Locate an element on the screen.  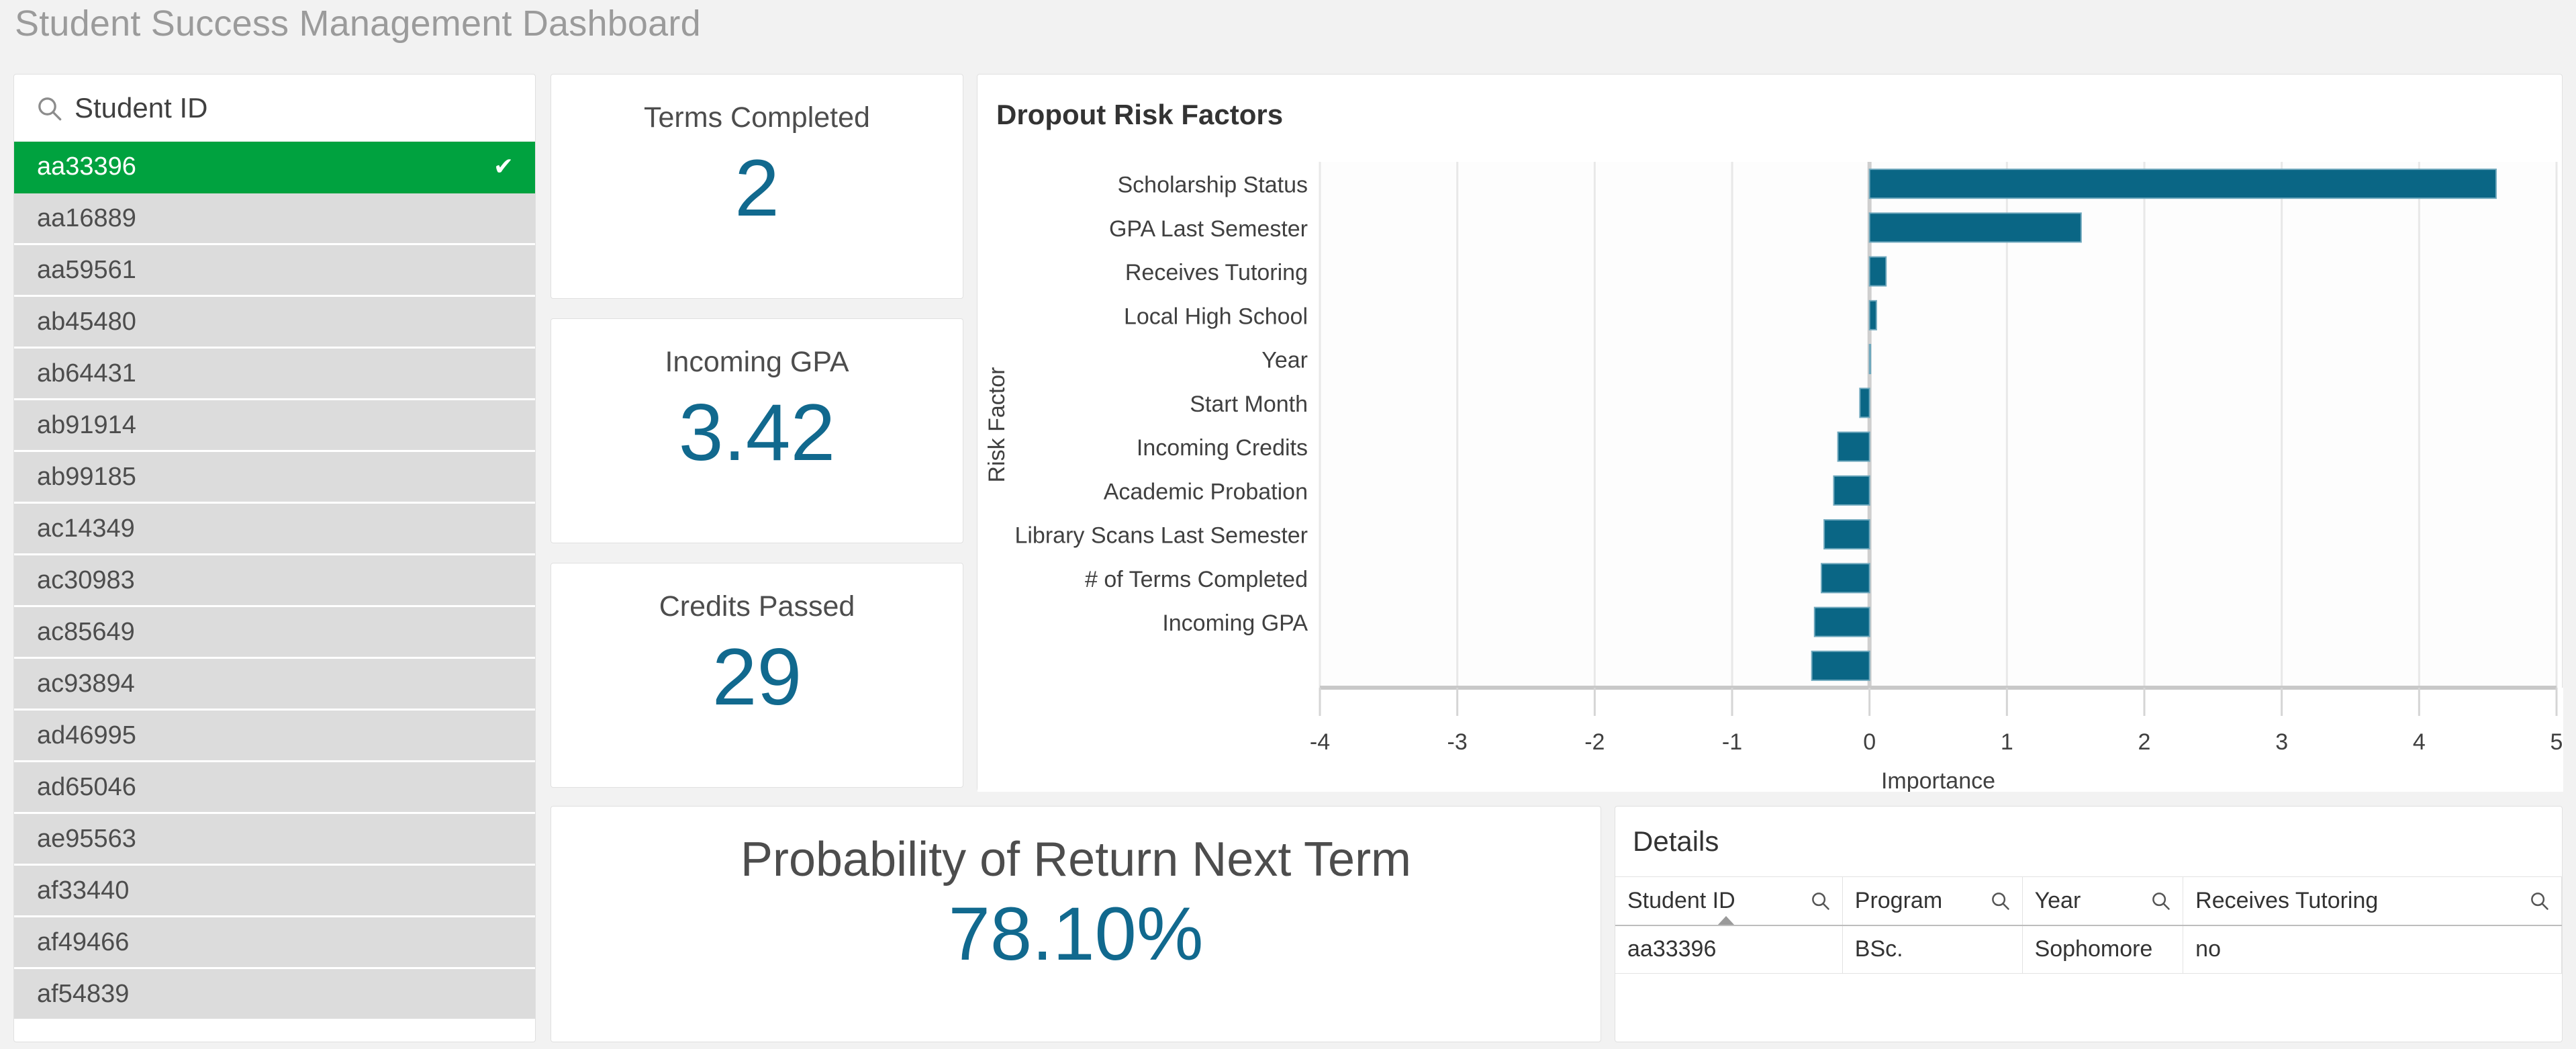
kpi-credits-passed-title: Credits Passed is located at coordinates (757, 606).